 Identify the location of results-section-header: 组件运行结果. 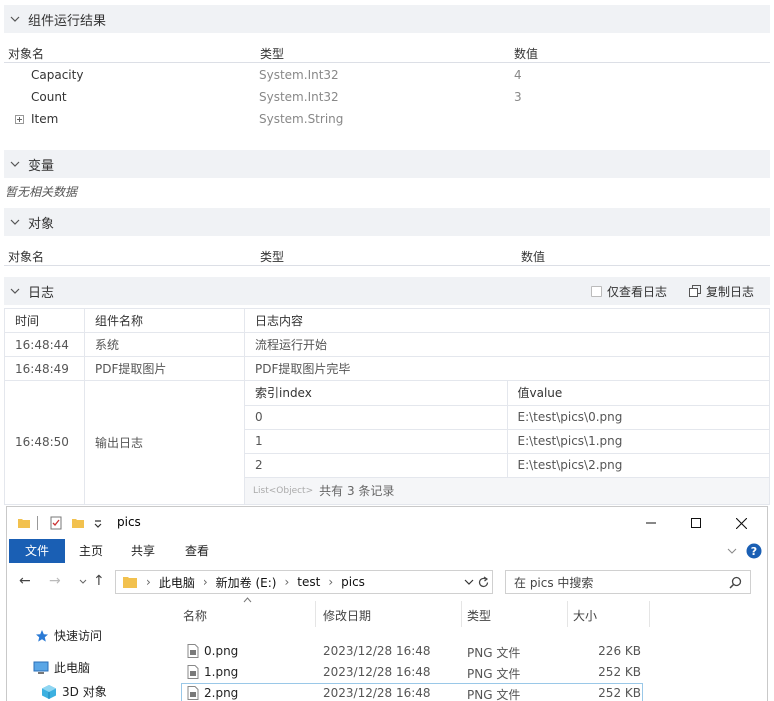
(387, 19).